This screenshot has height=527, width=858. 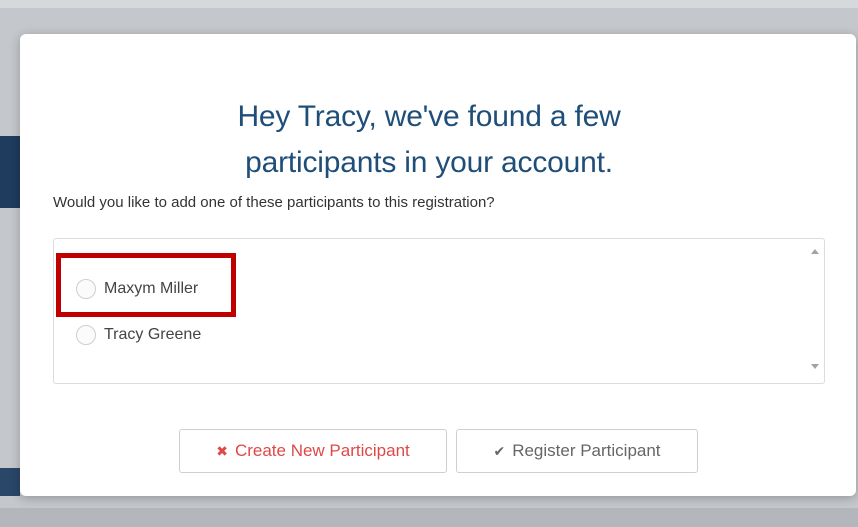 I want to click on participant-option: Tracy Greene, so click(x=138, y=335).